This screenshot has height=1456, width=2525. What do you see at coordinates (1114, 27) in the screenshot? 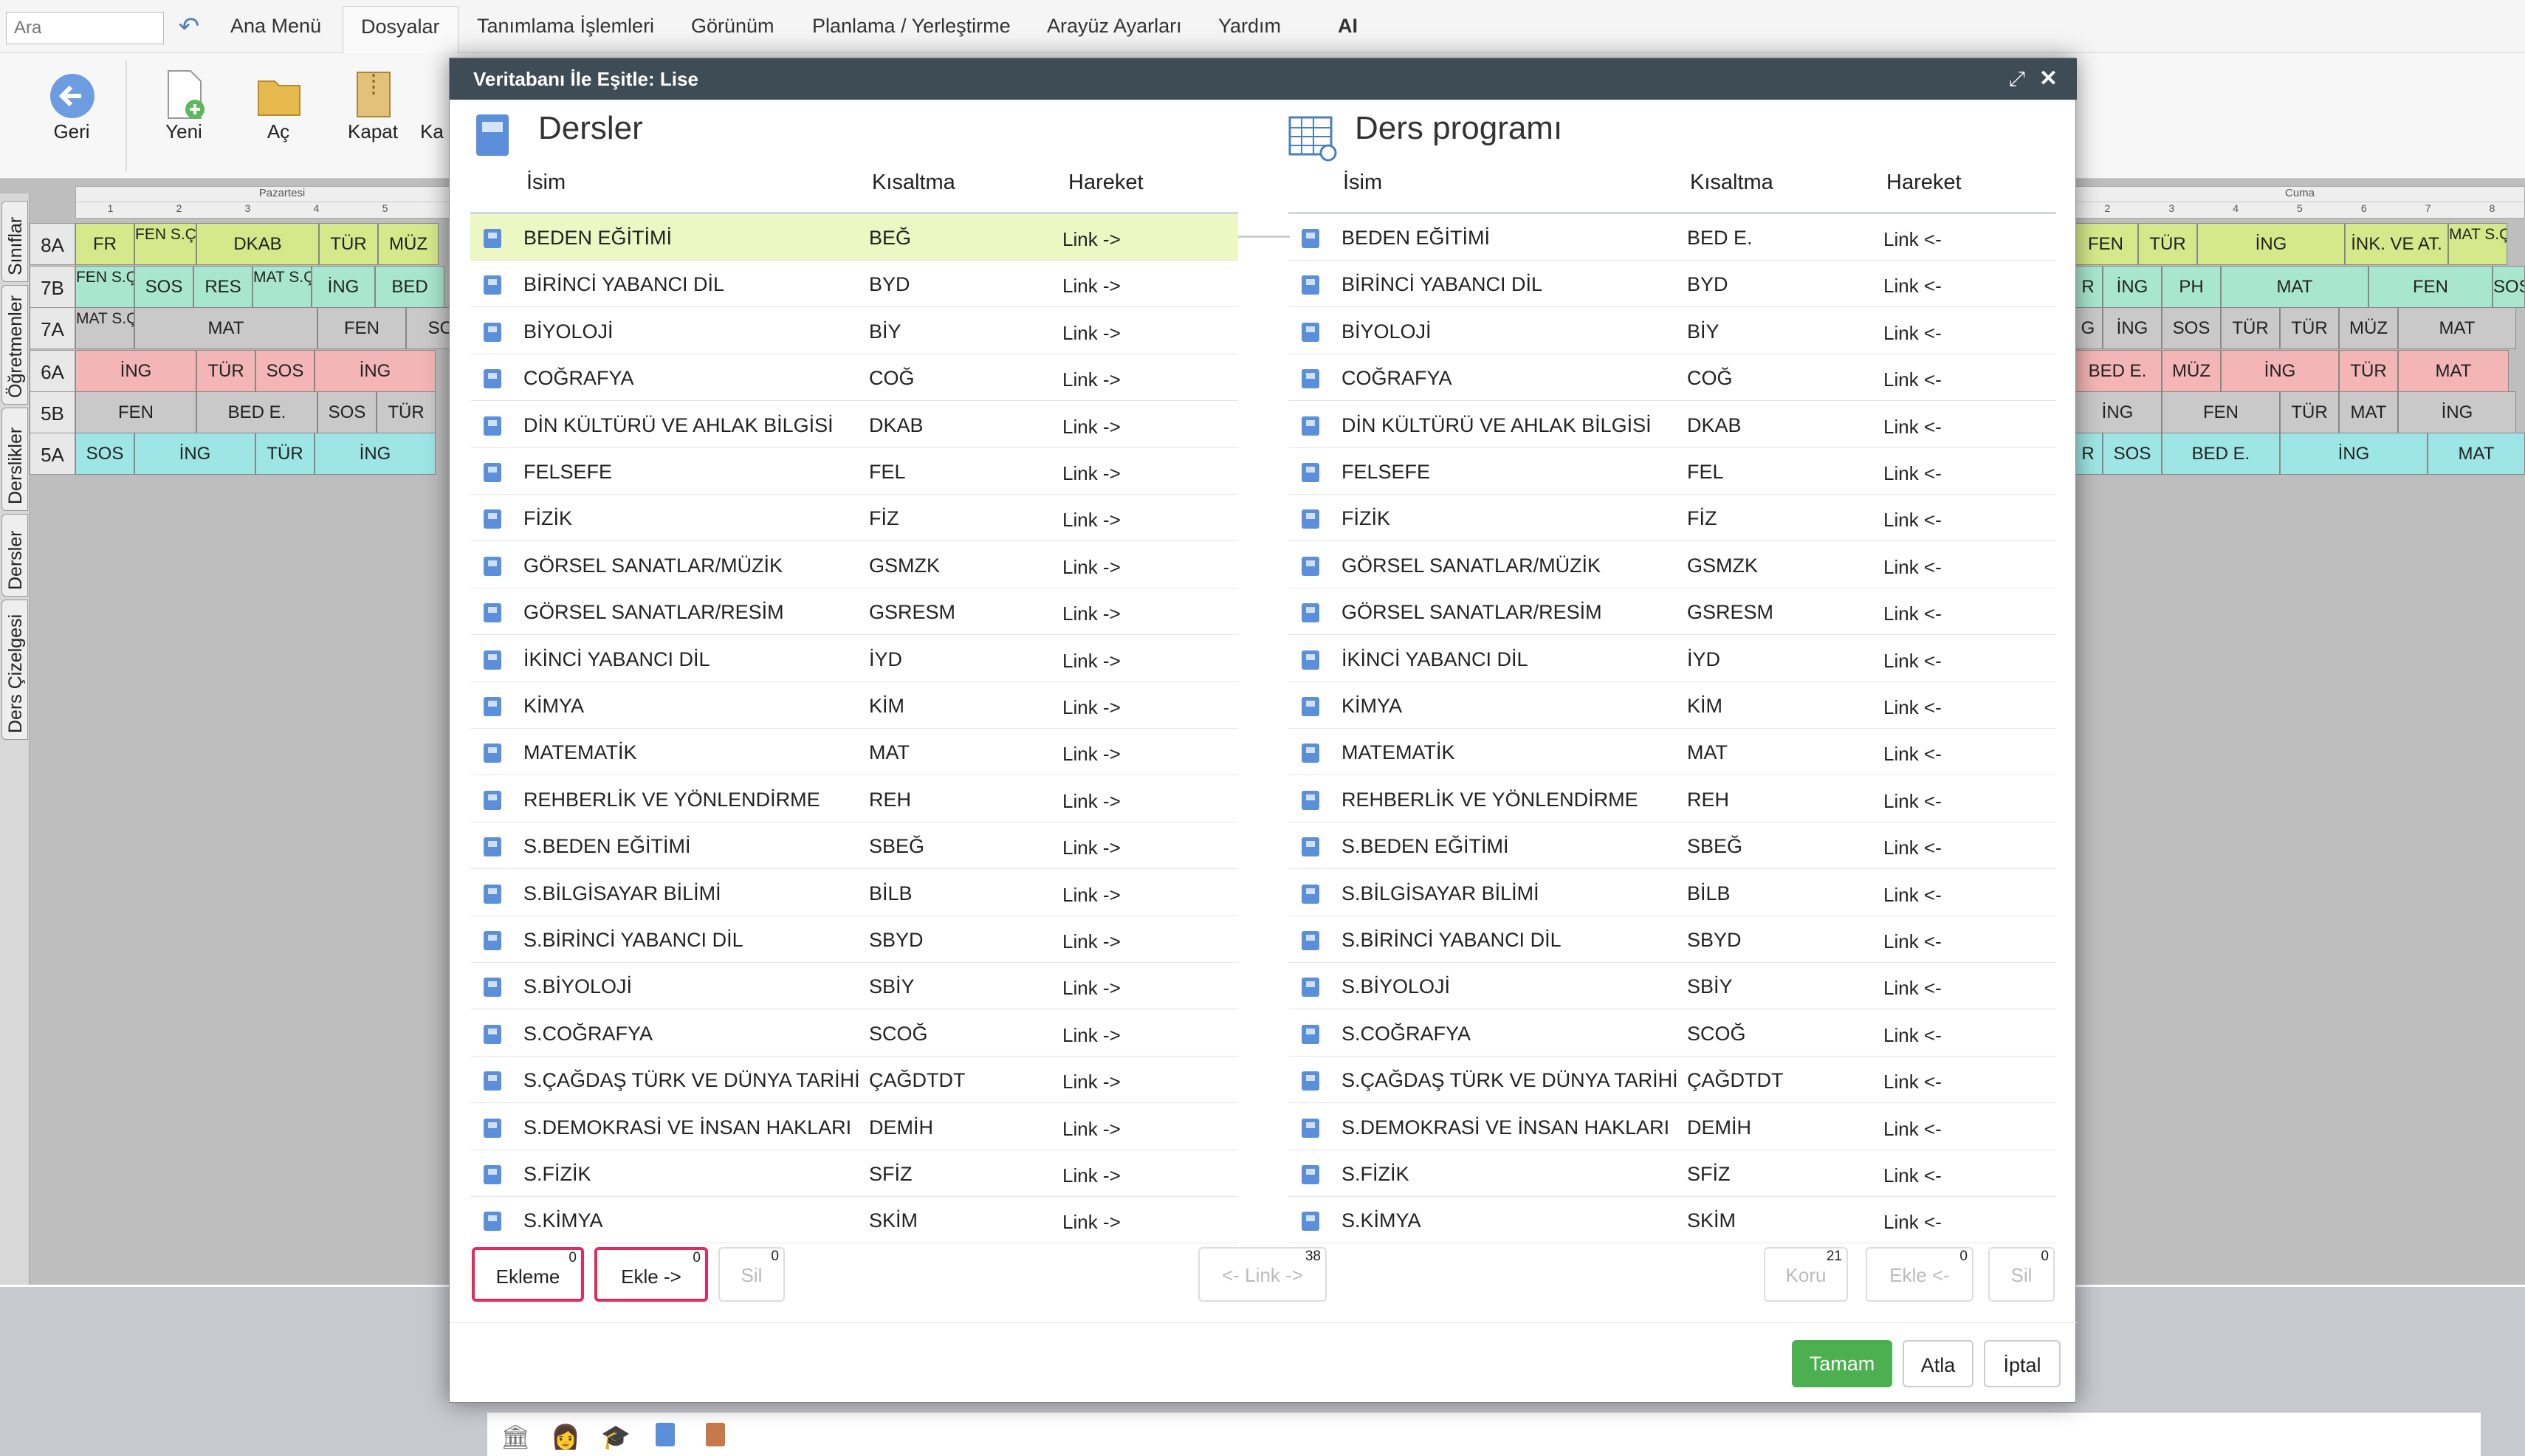
I see `menu-arayuz: Arayüz Ayarları` at bounding box center [1114, 27].